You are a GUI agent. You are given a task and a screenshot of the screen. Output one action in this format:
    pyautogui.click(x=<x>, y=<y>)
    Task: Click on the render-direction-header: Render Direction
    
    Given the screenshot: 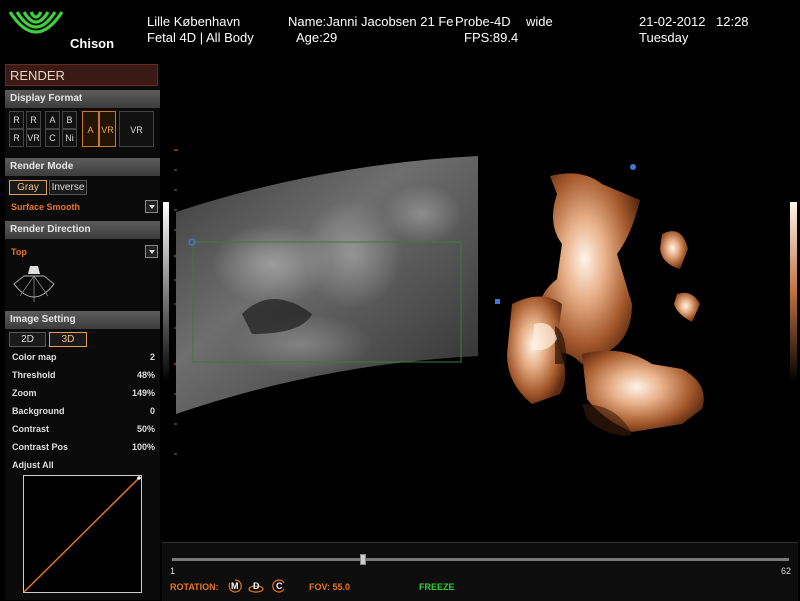 What is the action you would take?
    pyautogui.click(x=82, y=230)
    